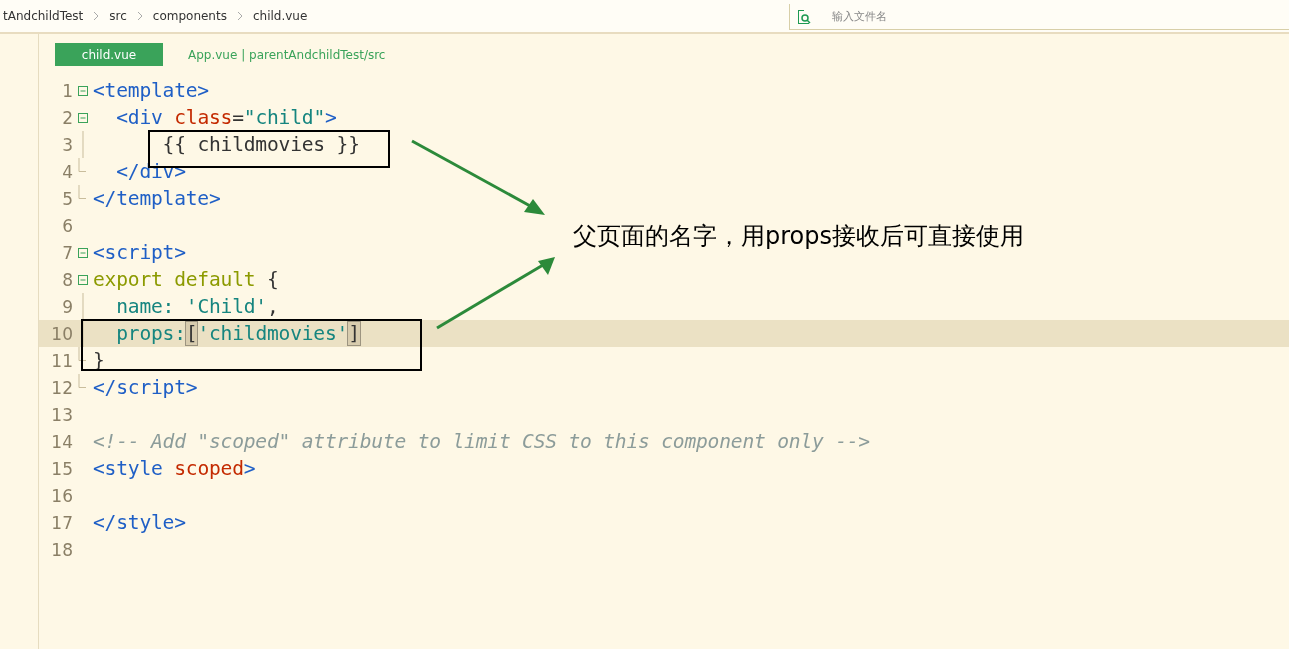 This screenshot has width=1289, height=649. What do you see at coordinates (67, 144) in the screenshot?
I see `line-number: 3` at bounding box center [67, 144].